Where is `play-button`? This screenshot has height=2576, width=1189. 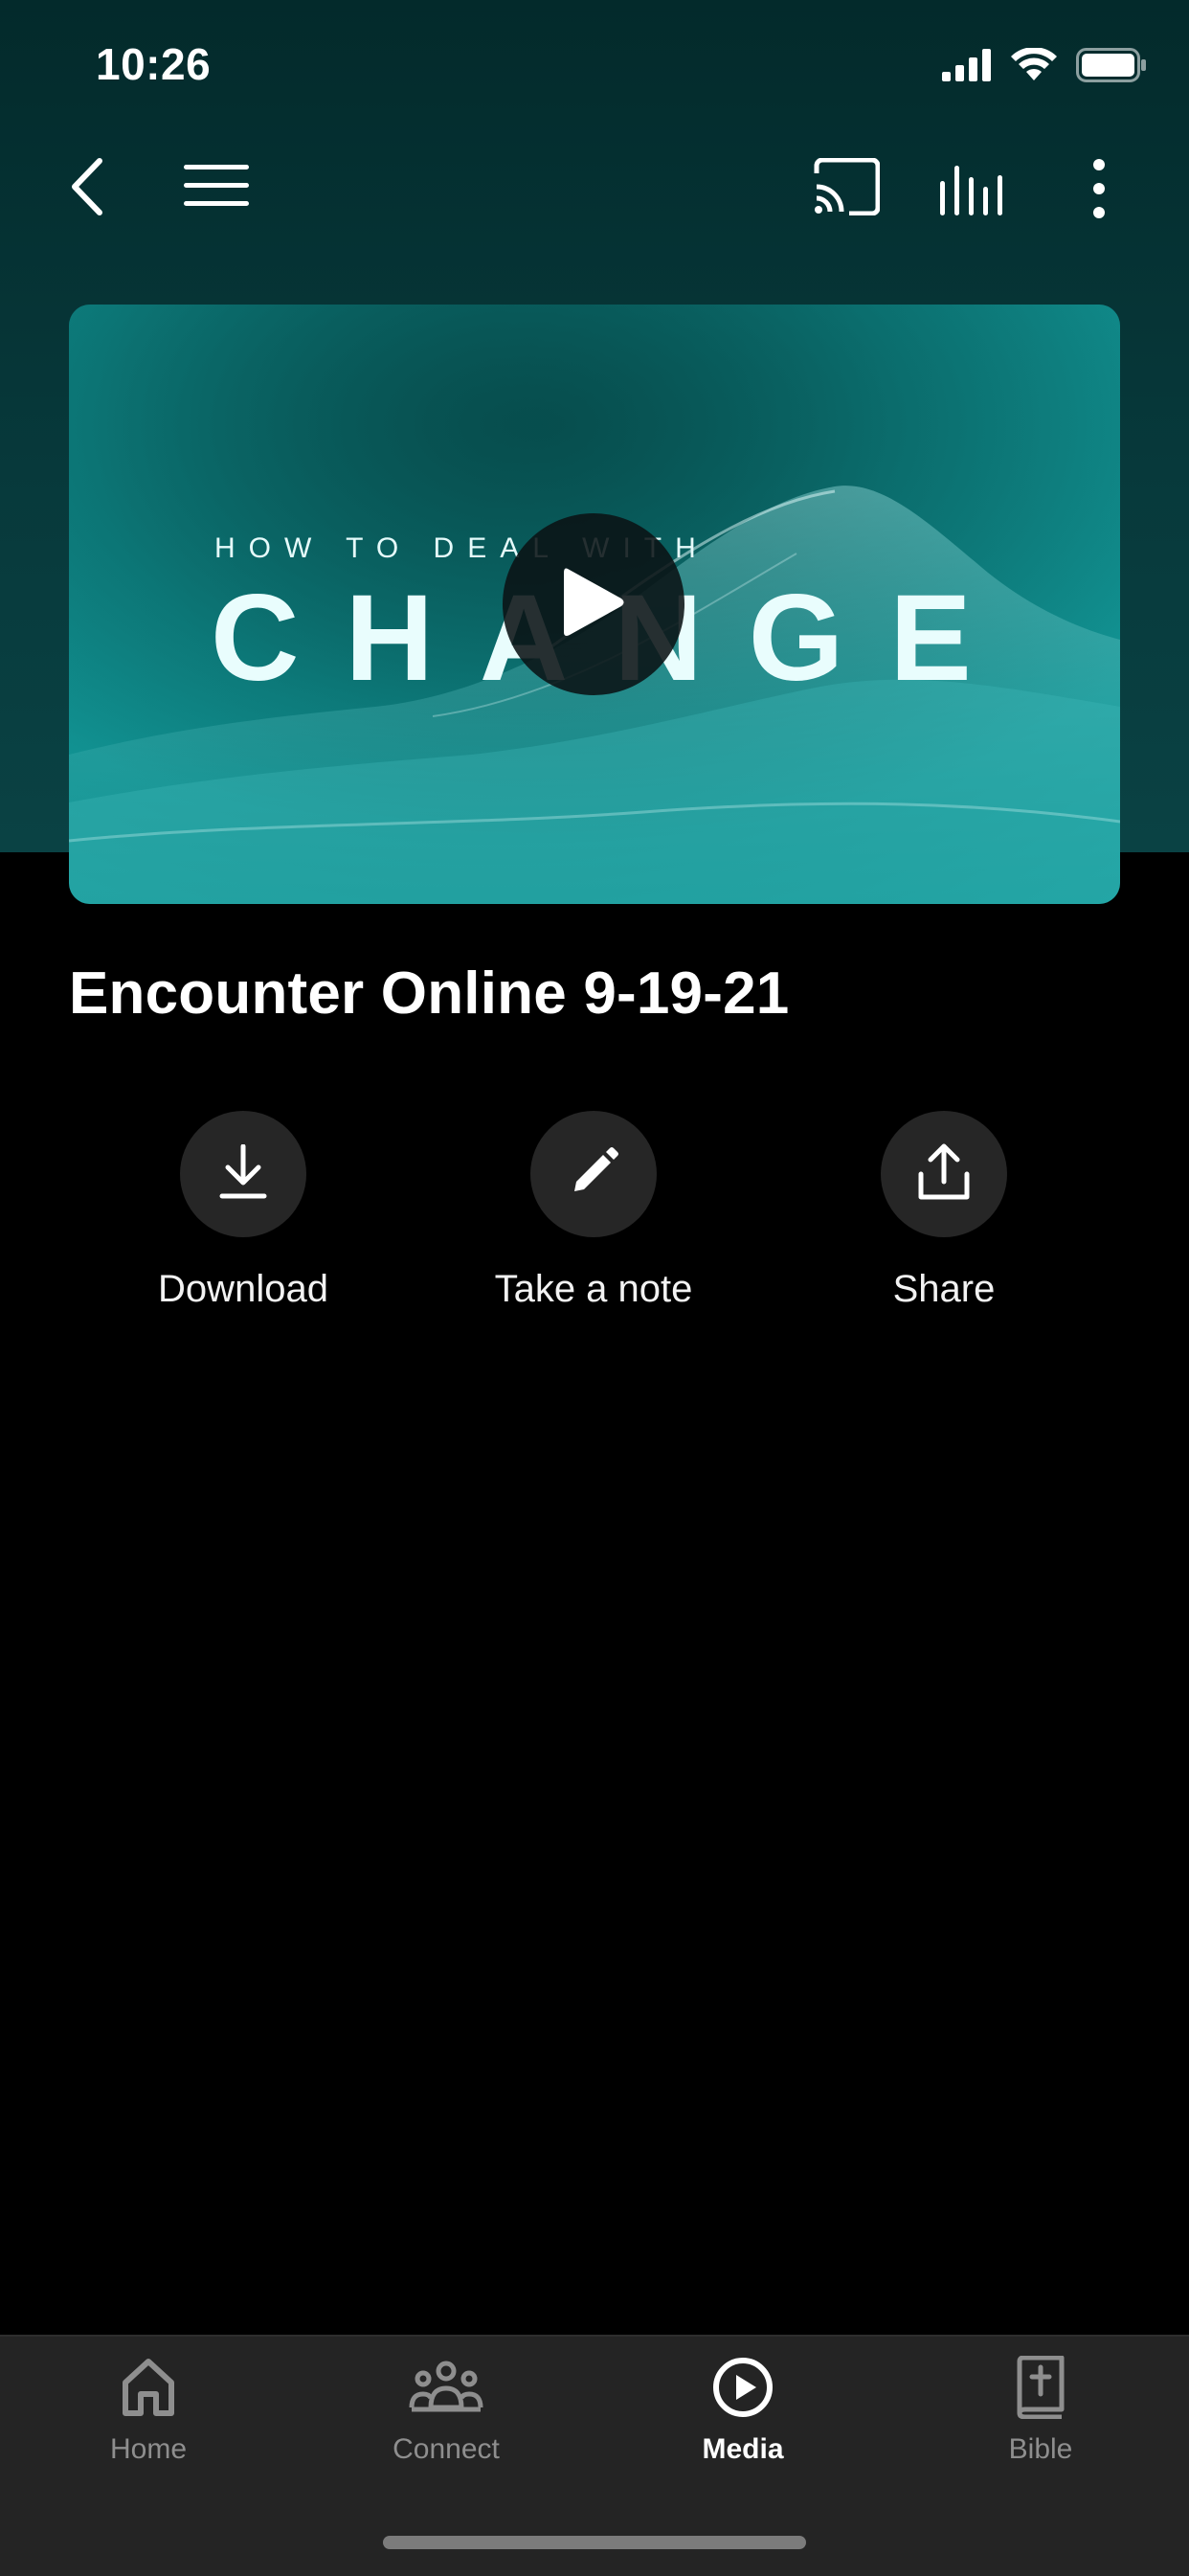
play-button is located at coordinates (593, 604).